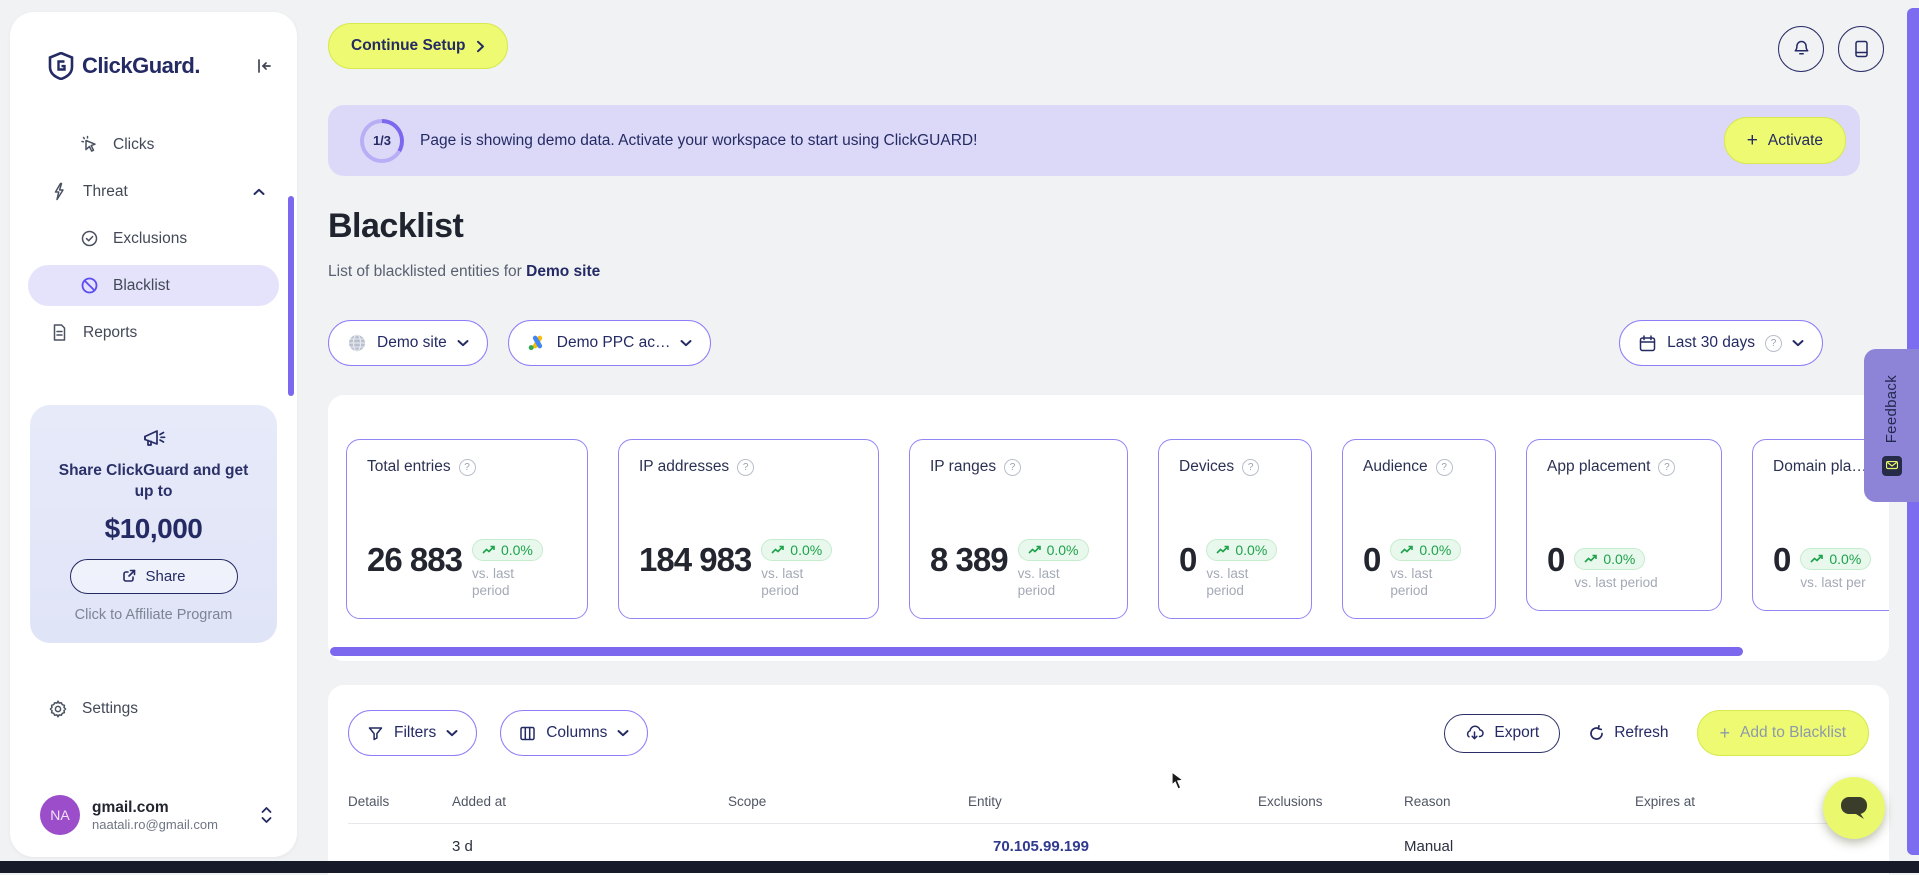 Image resolution: width=1919 pixels, height=875 pixels. I want to click on share-button: Share, so click(154, 576).